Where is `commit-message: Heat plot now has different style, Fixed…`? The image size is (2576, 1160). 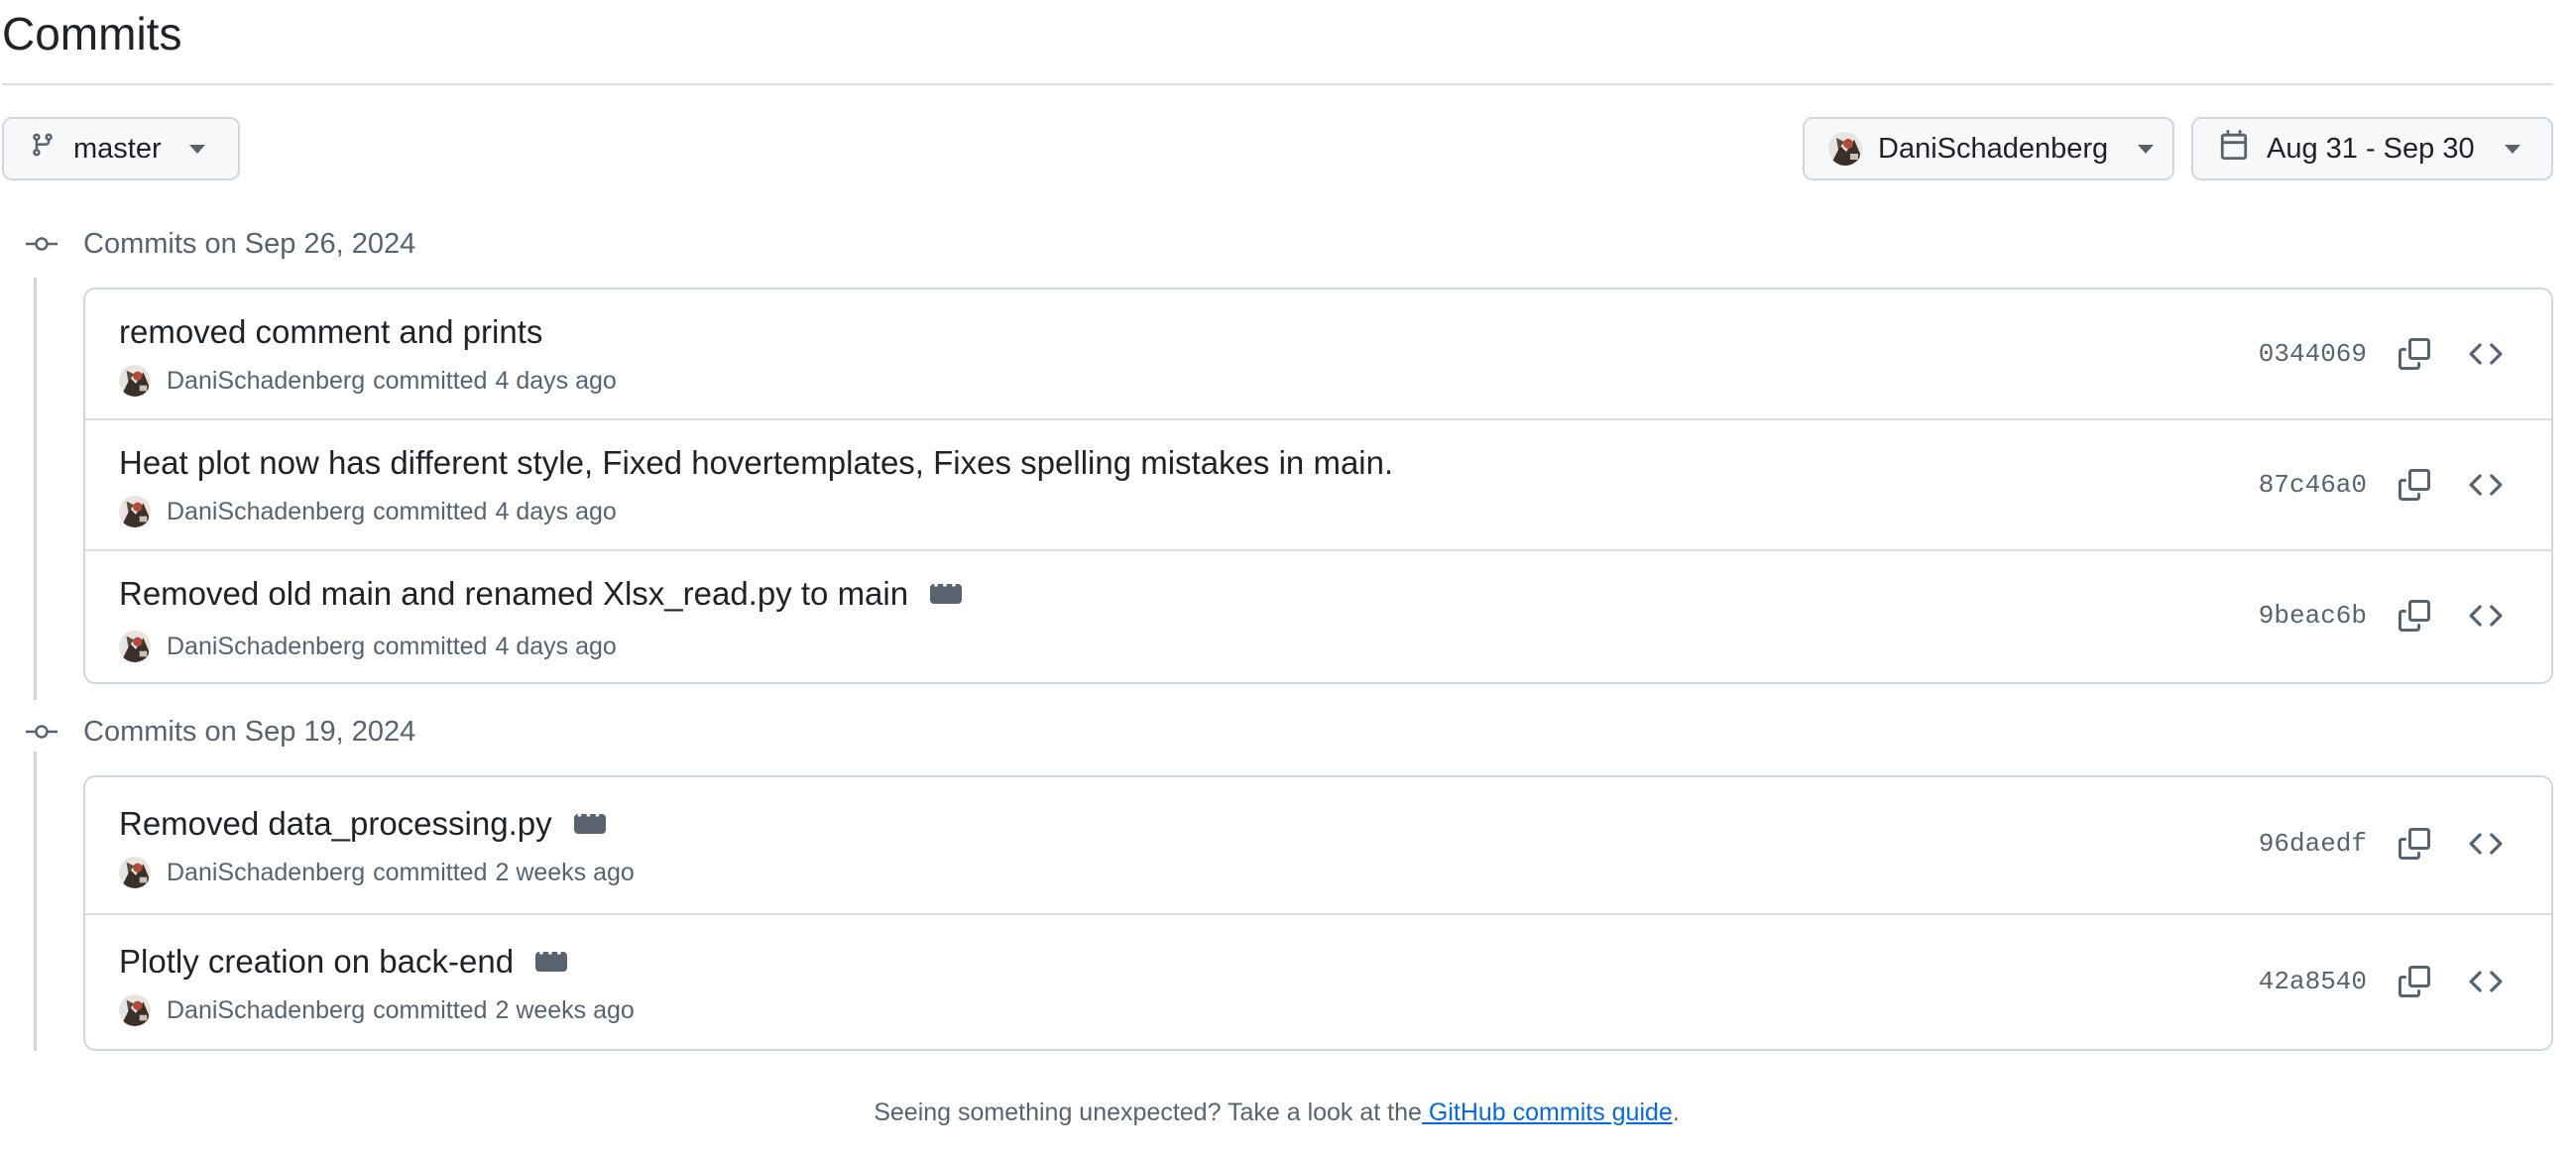
commit-message: Heat plot now has different style, Fixed… is located at coordinates (756, 463).